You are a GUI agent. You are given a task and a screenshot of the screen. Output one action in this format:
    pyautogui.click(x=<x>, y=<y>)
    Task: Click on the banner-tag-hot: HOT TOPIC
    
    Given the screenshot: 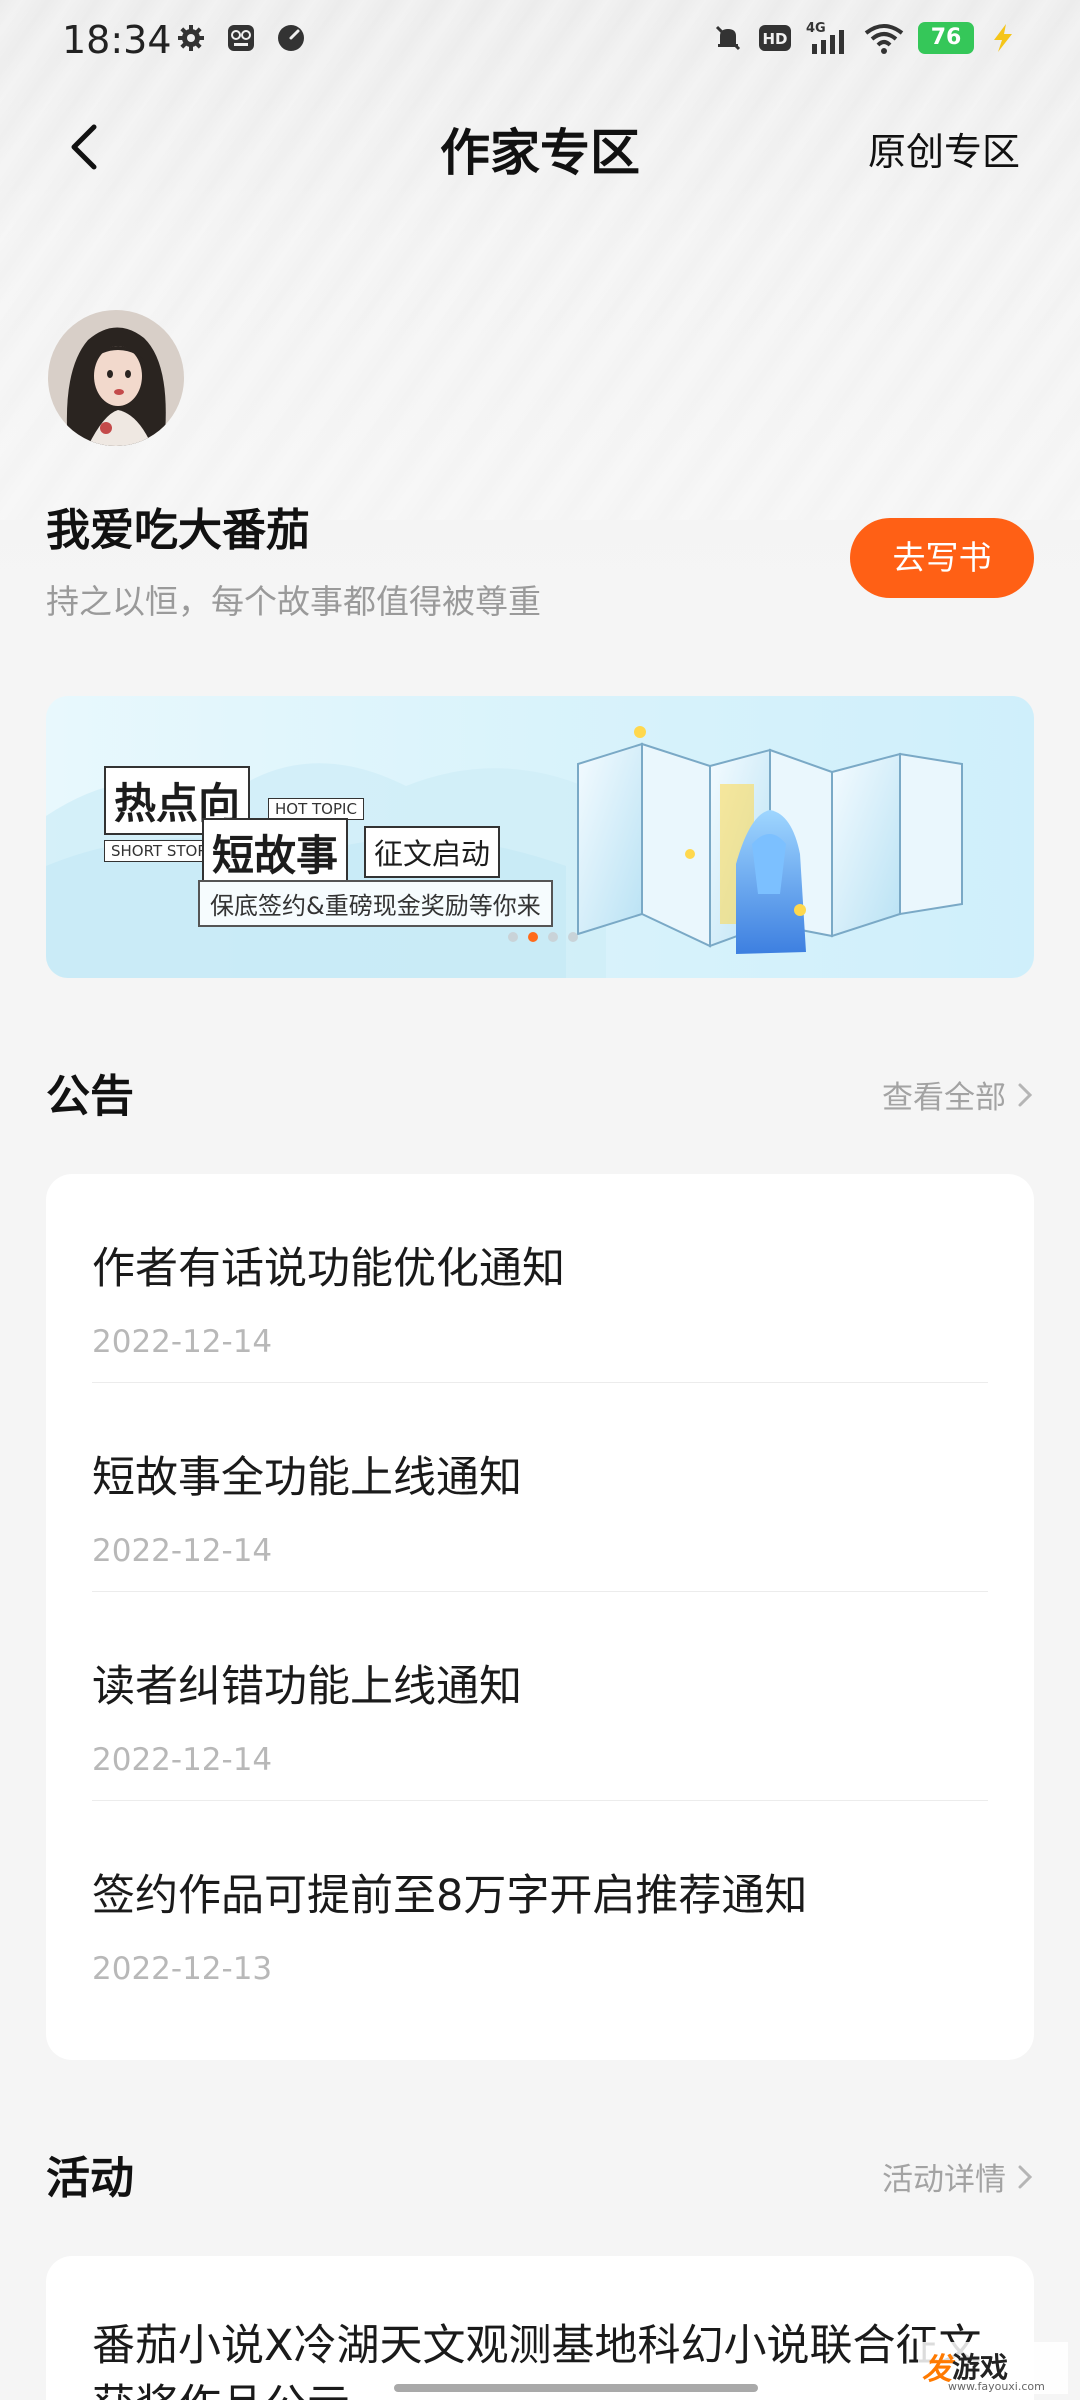 What is the action you would take?
    pyautogui.click(x=316, y=809)
    